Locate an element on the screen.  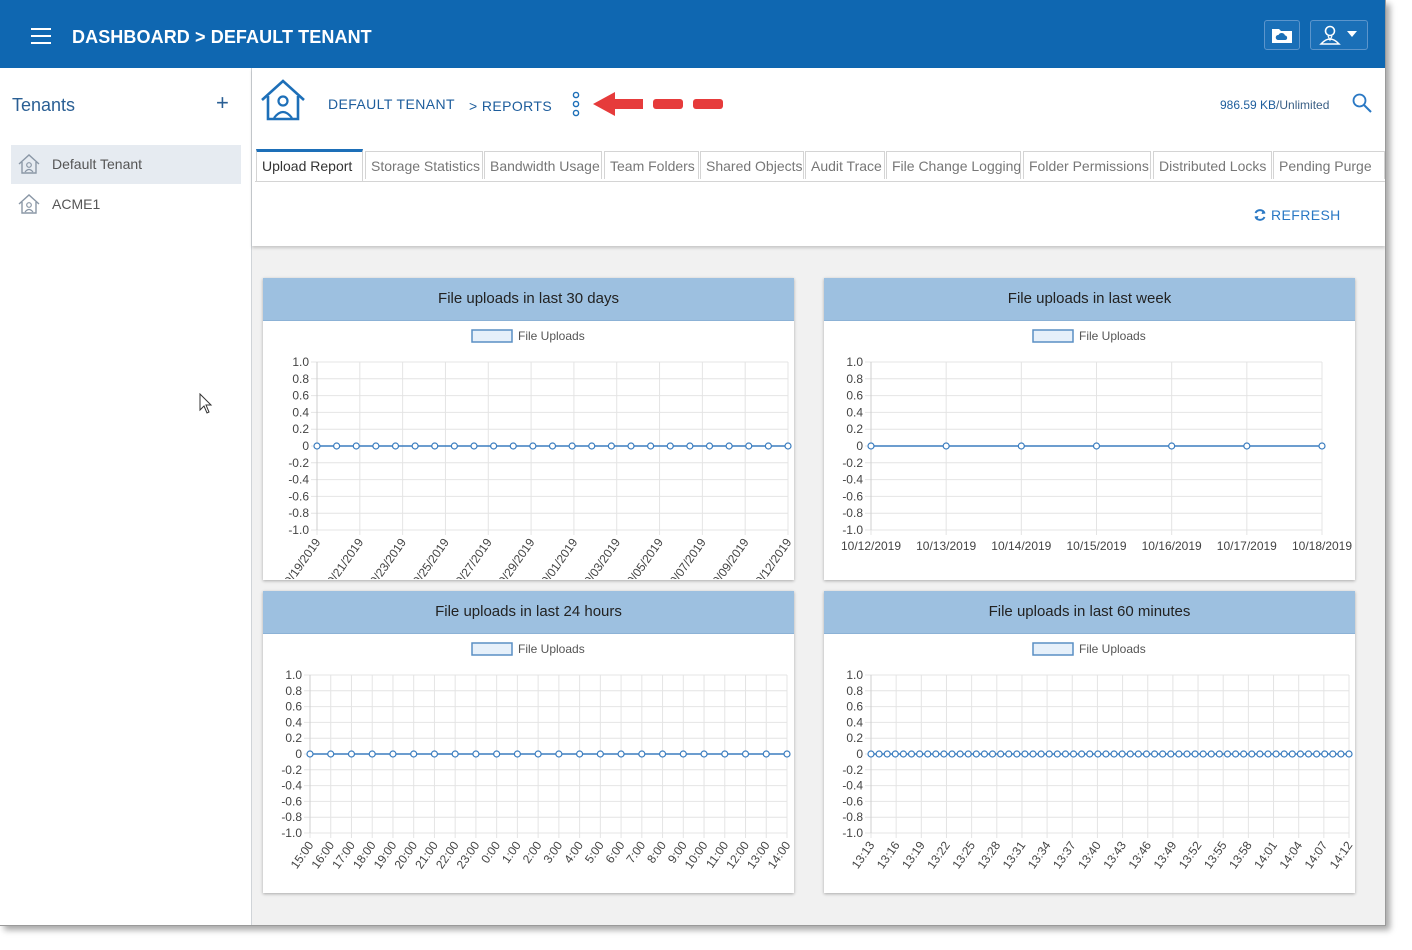
tab-pending-purge: Pending Purge is located at coordinates (1329, 165).